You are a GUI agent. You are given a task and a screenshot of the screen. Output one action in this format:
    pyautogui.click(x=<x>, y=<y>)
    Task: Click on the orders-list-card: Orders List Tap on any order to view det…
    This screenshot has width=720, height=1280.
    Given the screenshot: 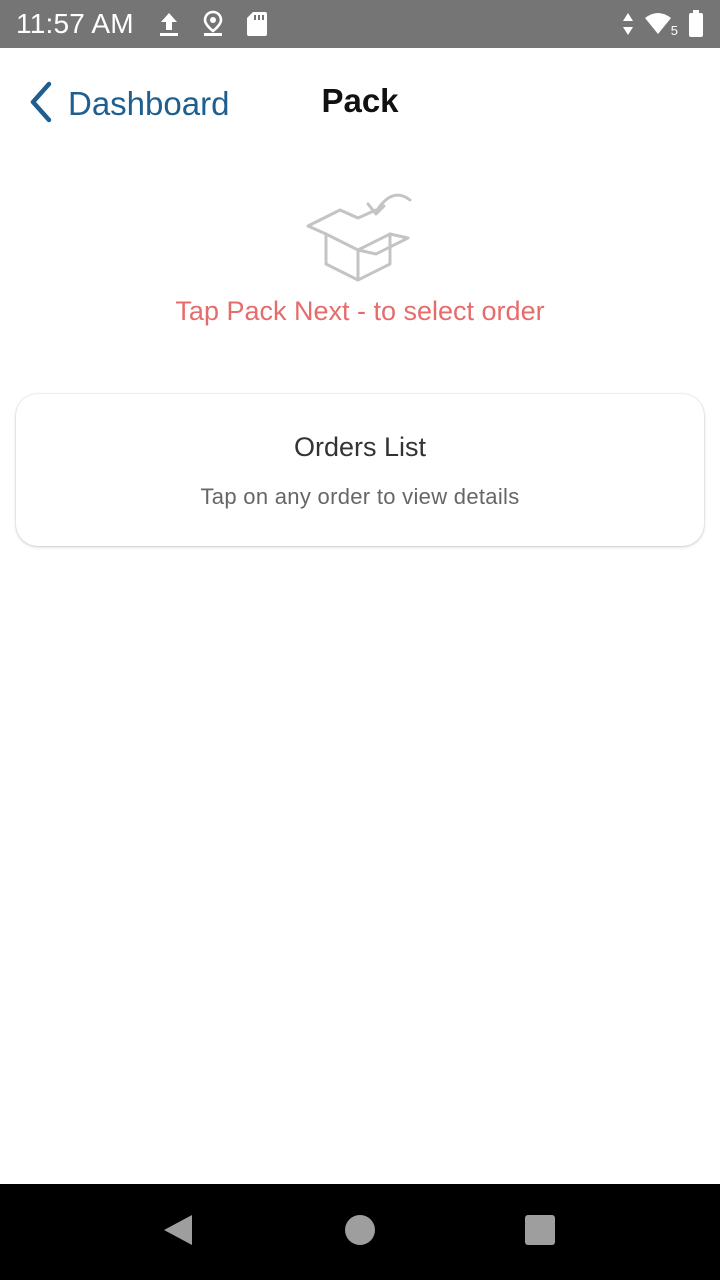 What is the action you would take?
    pyautogui.click(x=360, y=470)
    